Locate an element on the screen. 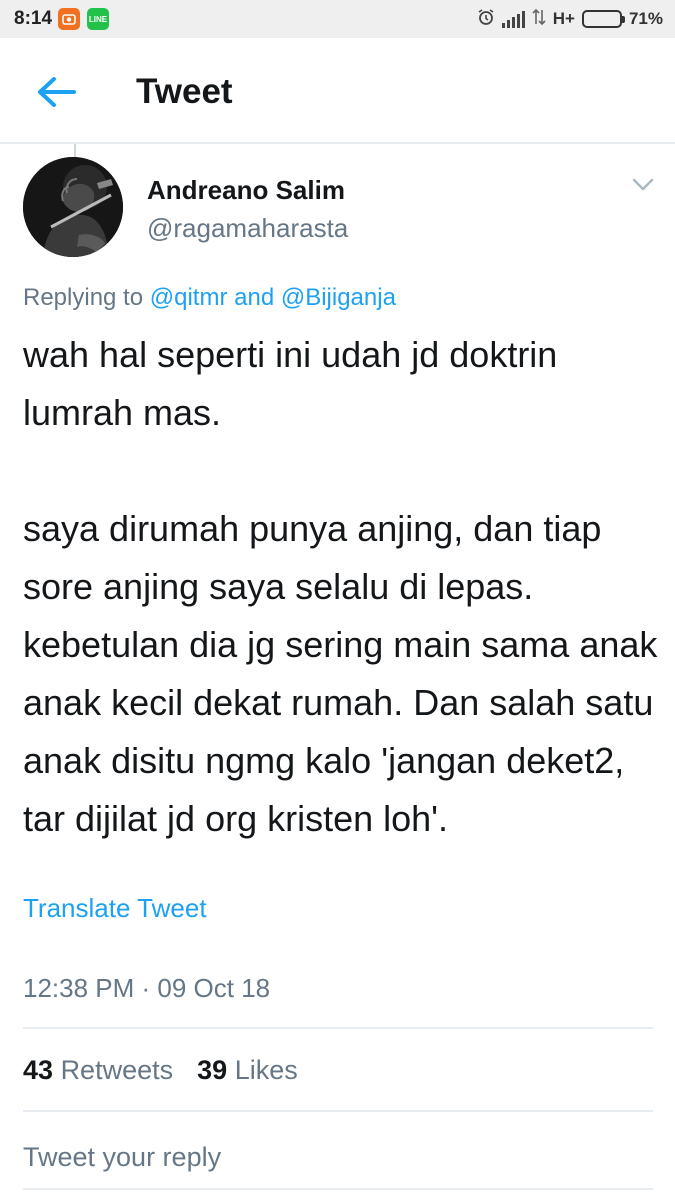 This screenshot has height=1200, width=675. replying-and: and is located at coordinates (254, 297).